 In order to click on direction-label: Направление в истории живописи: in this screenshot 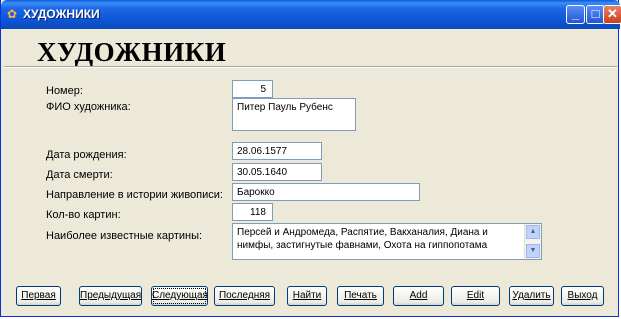, I will do `click(134, 195)`.